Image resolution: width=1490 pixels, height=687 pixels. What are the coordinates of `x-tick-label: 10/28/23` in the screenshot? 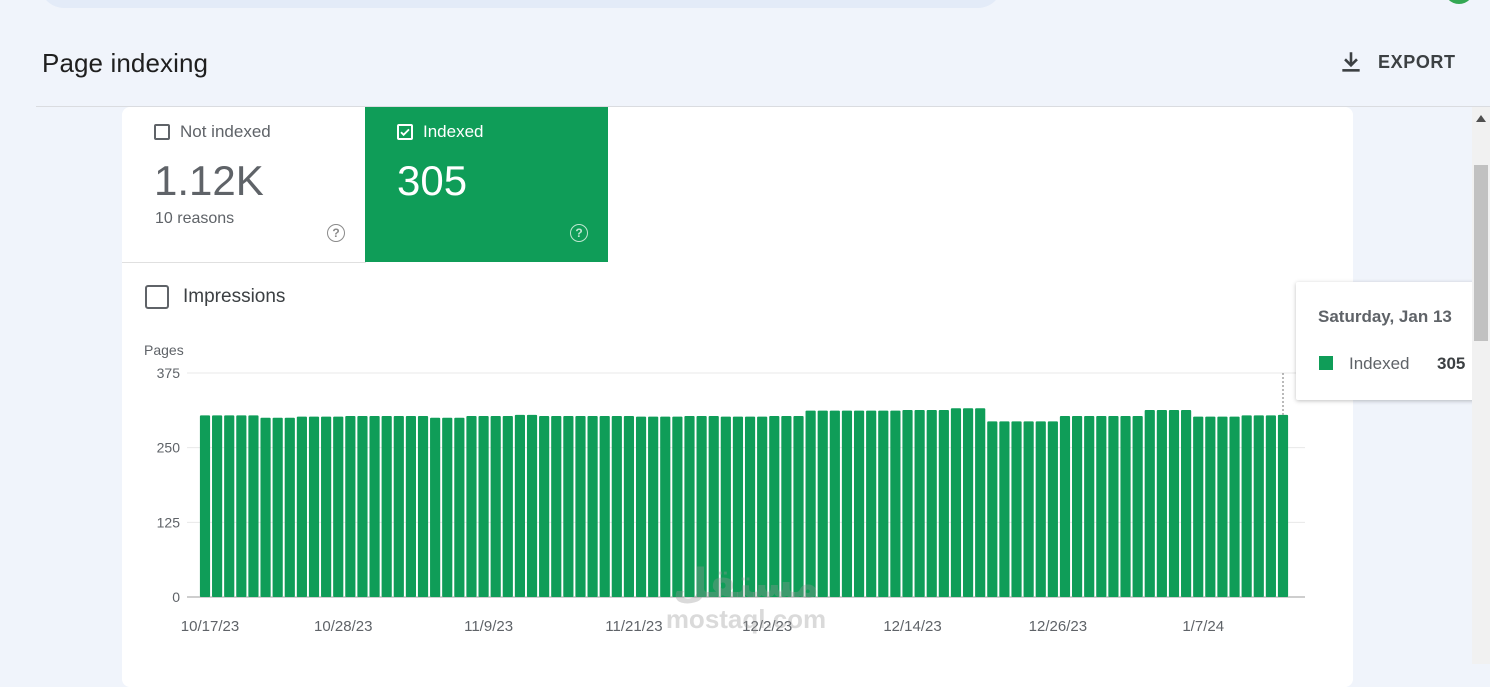 It's located at (343, 626).